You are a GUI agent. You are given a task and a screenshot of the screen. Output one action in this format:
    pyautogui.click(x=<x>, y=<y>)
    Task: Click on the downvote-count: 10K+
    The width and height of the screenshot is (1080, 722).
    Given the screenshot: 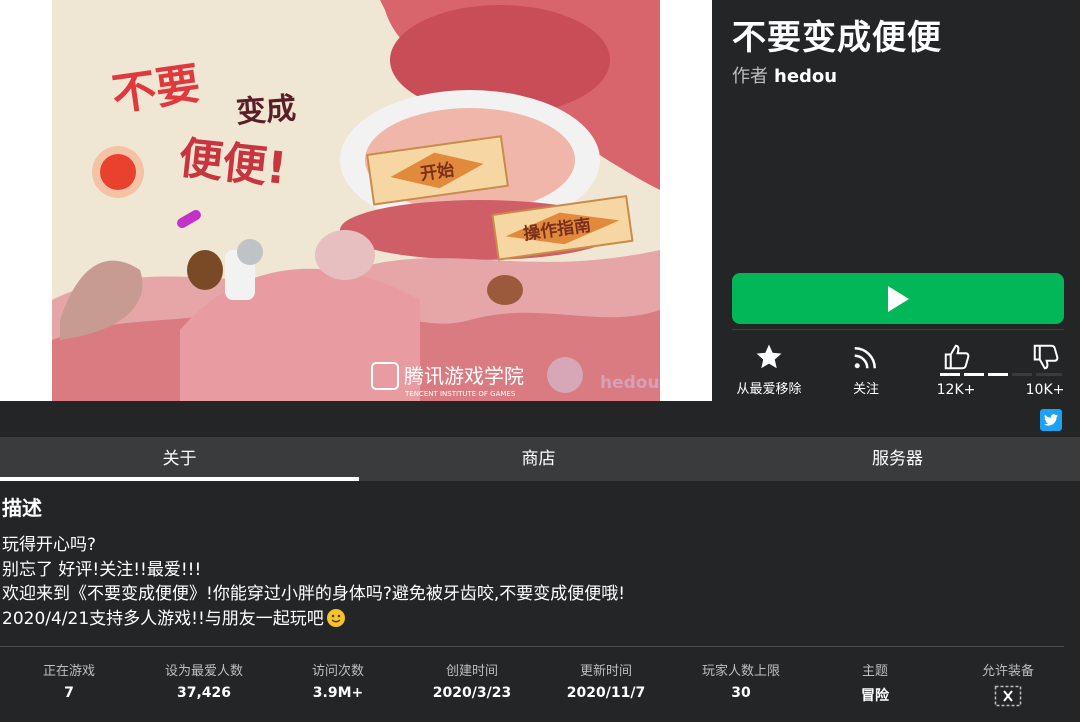 What is the action you would take?
    pyautogui.click(x=1045, y=390)
    